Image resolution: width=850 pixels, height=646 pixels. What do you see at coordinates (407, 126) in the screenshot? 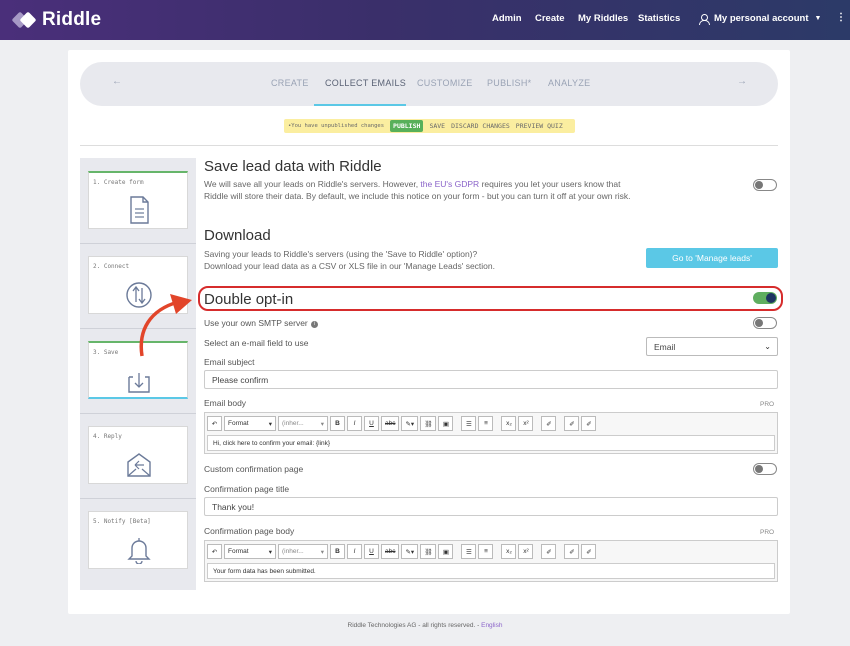
I see `publish-button: PUBLISH` at bounding box center [407, 126].